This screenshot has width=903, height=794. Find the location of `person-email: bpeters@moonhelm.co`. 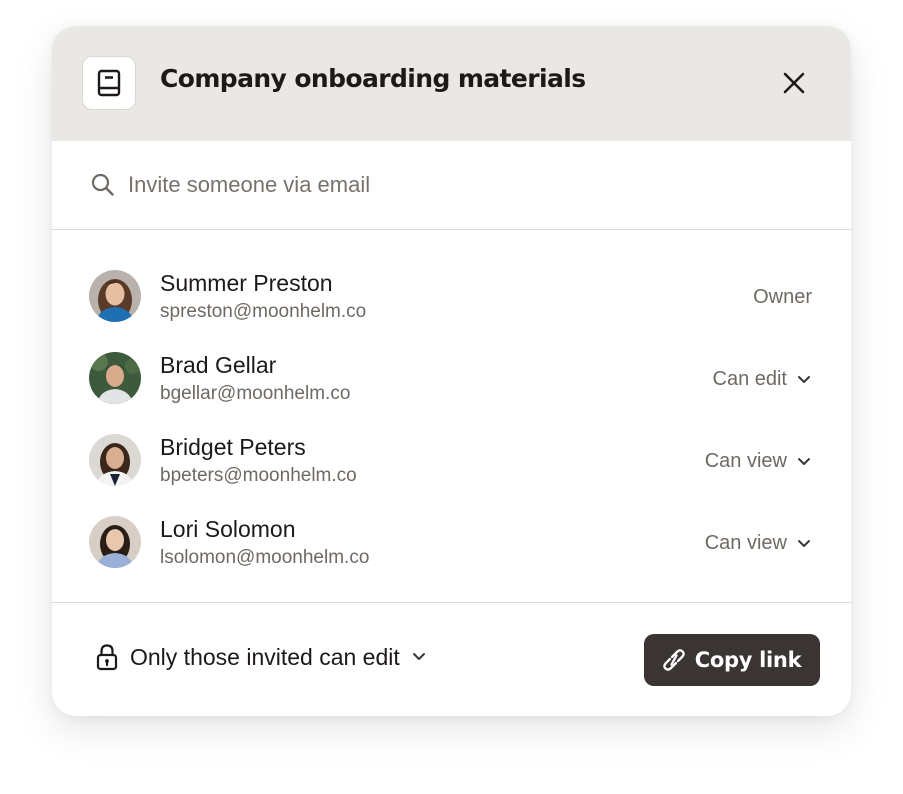

person-email: bpeters@moonhelm.co is located at coordinates (258, 475).